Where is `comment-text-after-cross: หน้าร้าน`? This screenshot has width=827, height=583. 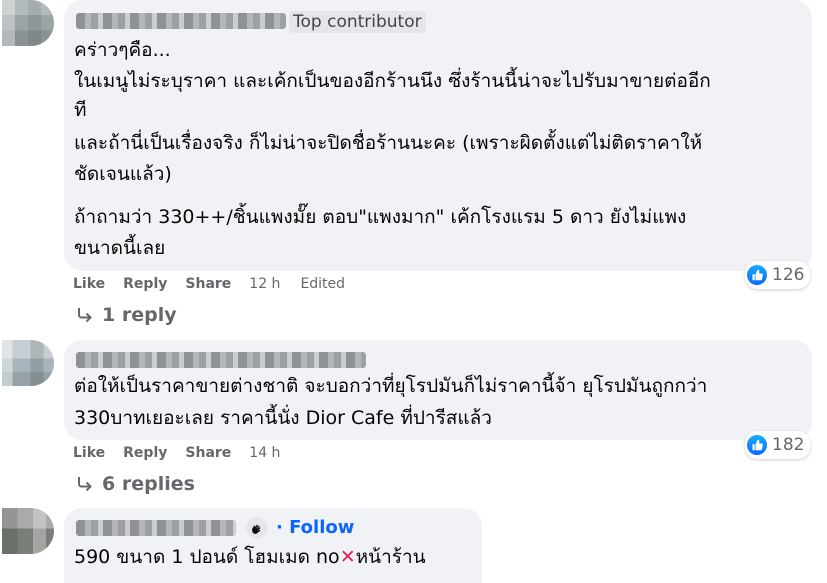
comment-text-after-cross: หน้าร้าน is located at coordinates (390, 557).